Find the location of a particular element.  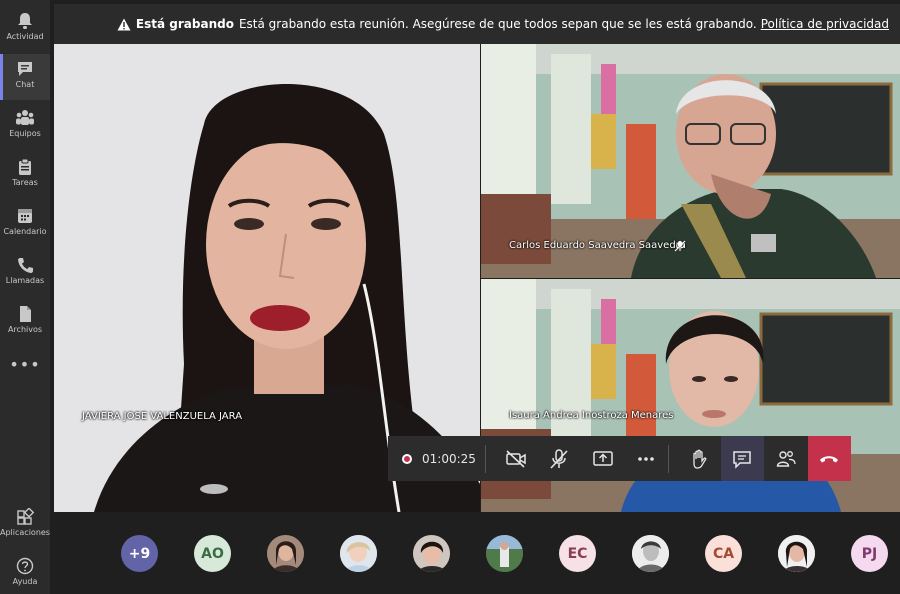

rail-item-help: Ayuda is located at coordinates (25, 572).